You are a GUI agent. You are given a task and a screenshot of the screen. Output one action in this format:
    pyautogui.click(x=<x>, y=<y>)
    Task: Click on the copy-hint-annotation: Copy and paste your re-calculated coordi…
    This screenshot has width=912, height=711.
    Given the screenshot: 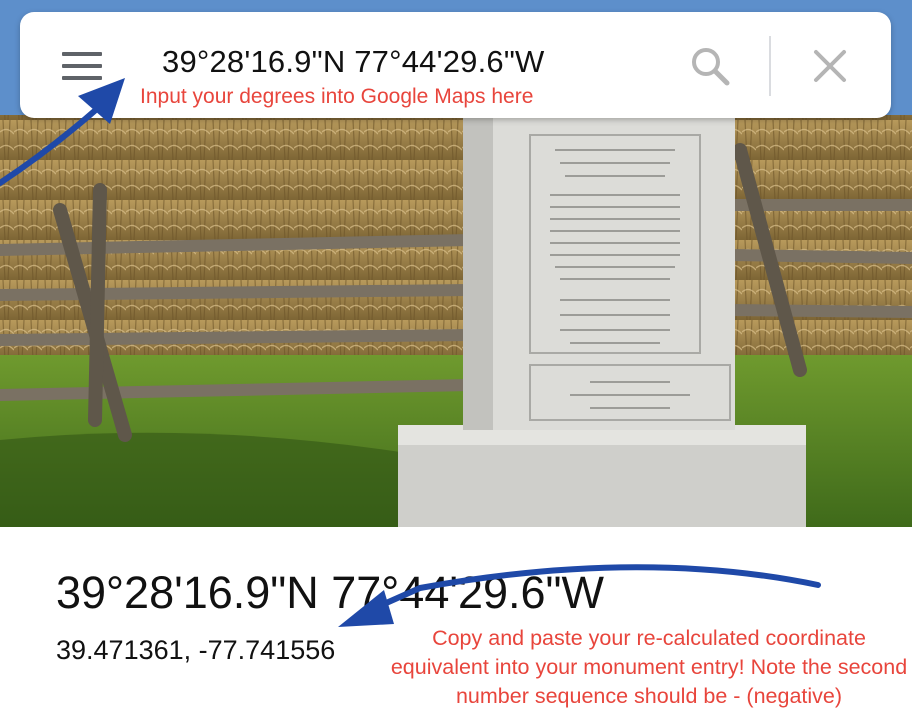 What is the action you would take?
    pyautogui.click(x=649, y=667)
    